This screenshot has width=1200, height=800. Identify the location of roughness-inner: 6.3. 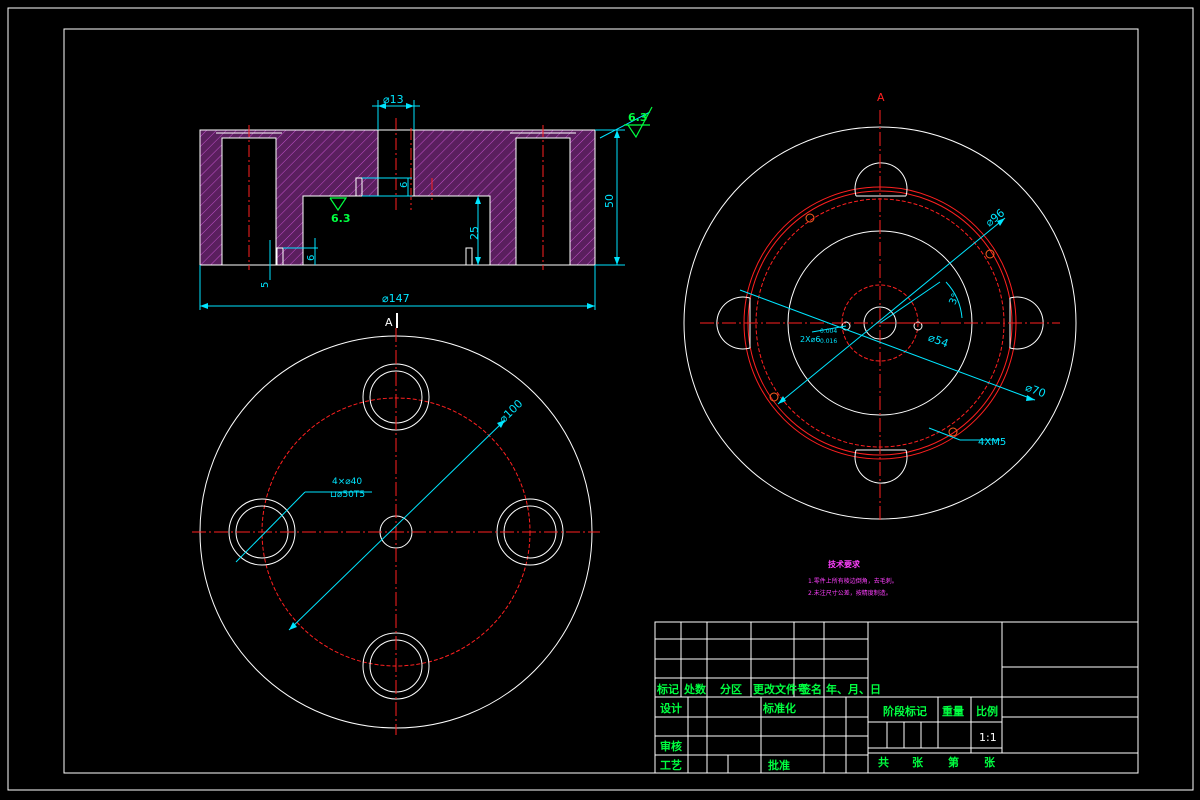
(341, 218).